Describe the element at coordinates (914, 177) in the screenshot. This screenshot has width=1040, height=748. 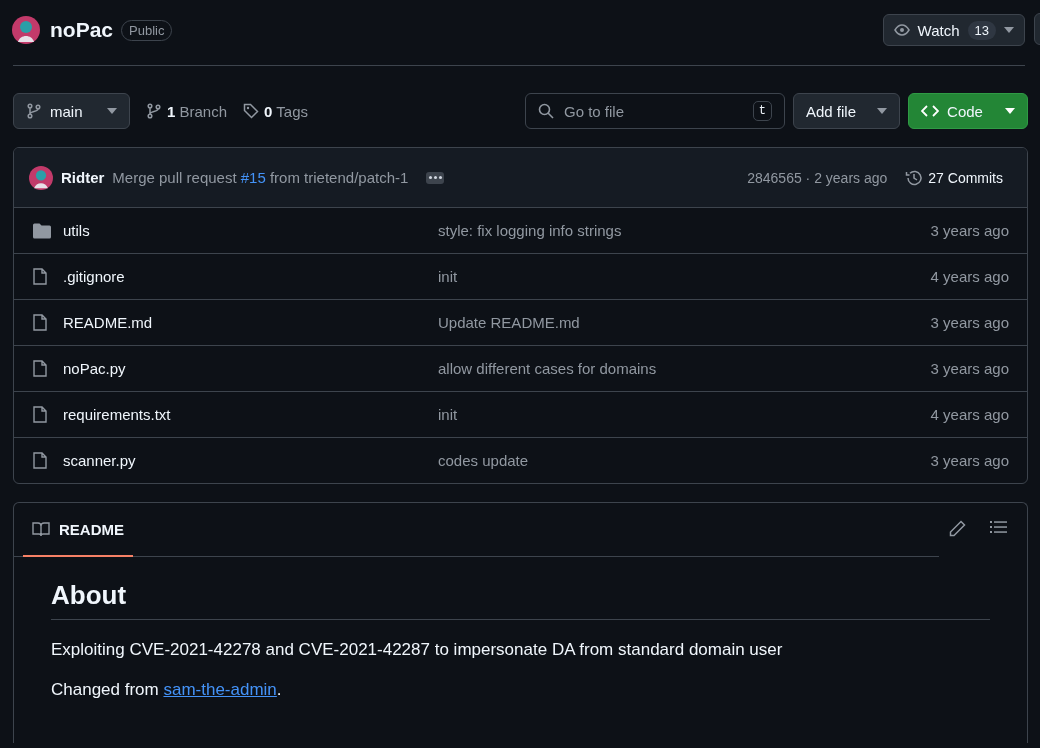
I see `history-icon` at that location.